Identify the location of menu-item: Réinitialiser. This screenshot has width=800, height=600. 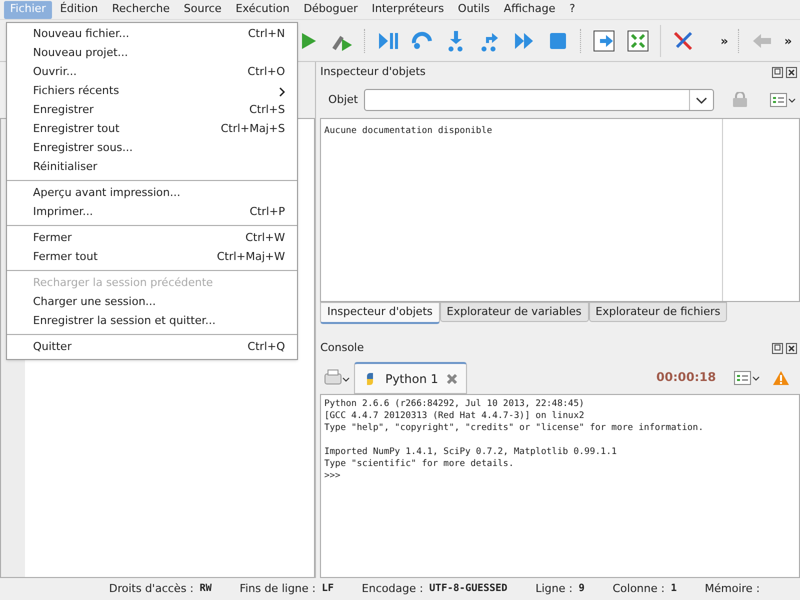
(152, 167).